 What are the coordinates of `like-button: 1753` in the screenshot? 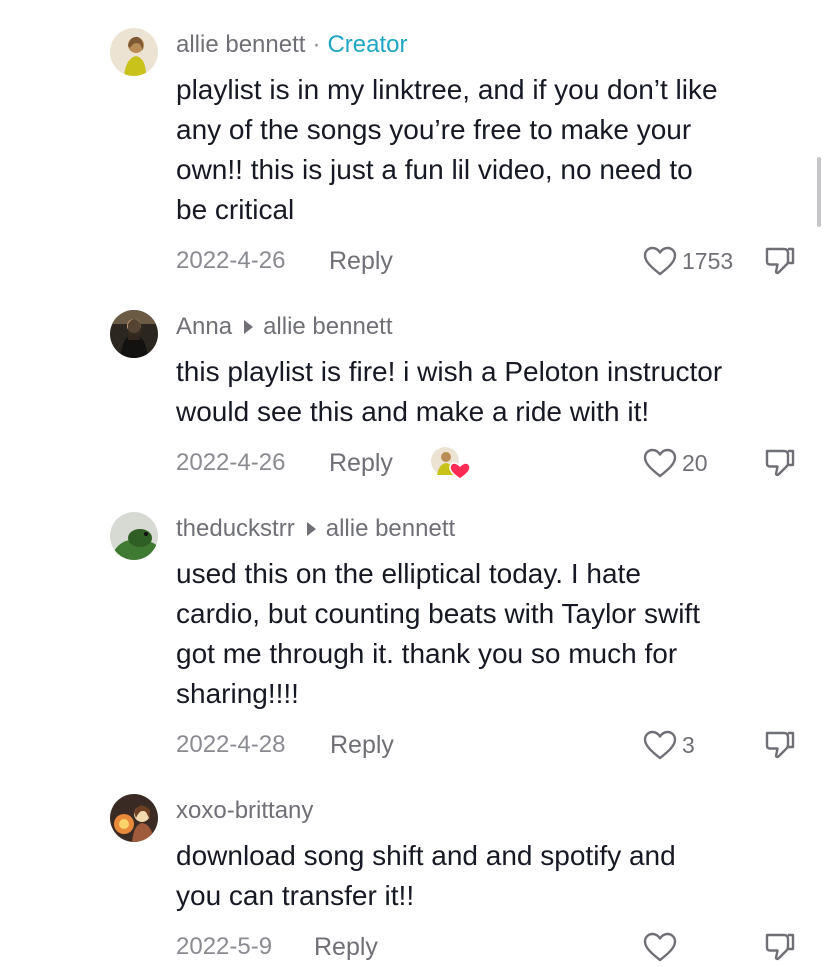 It's located at (688, 261).